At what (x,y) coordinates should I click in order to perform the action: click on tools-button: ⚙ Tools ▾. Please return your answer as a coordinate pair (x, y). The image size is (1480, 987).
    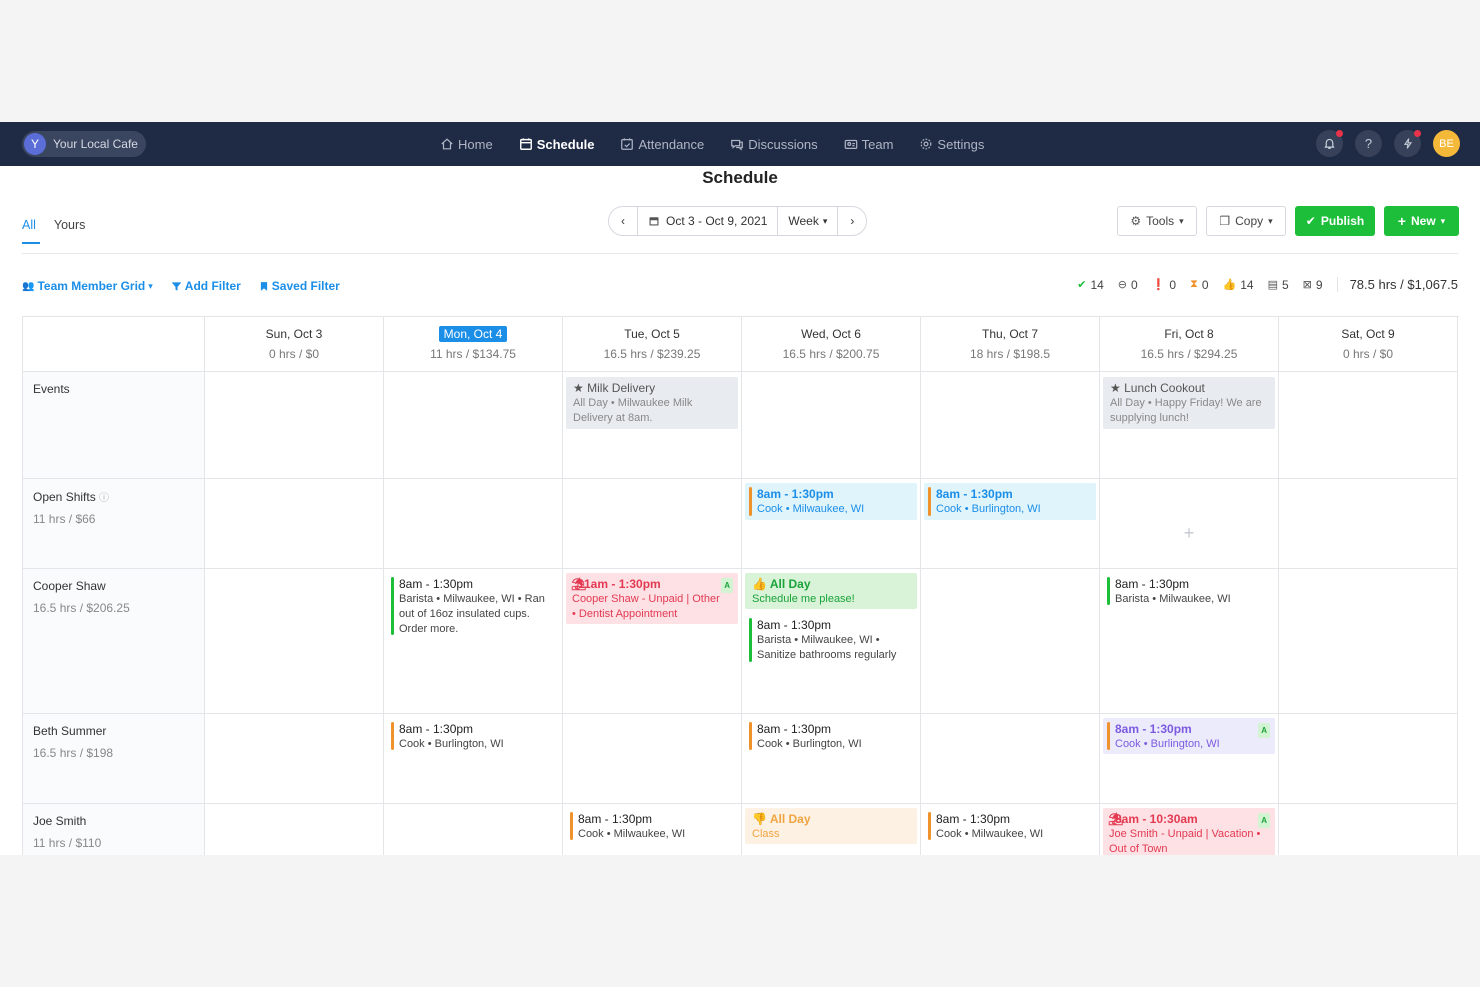
    Looking at the image, I should click on (1157, 221).